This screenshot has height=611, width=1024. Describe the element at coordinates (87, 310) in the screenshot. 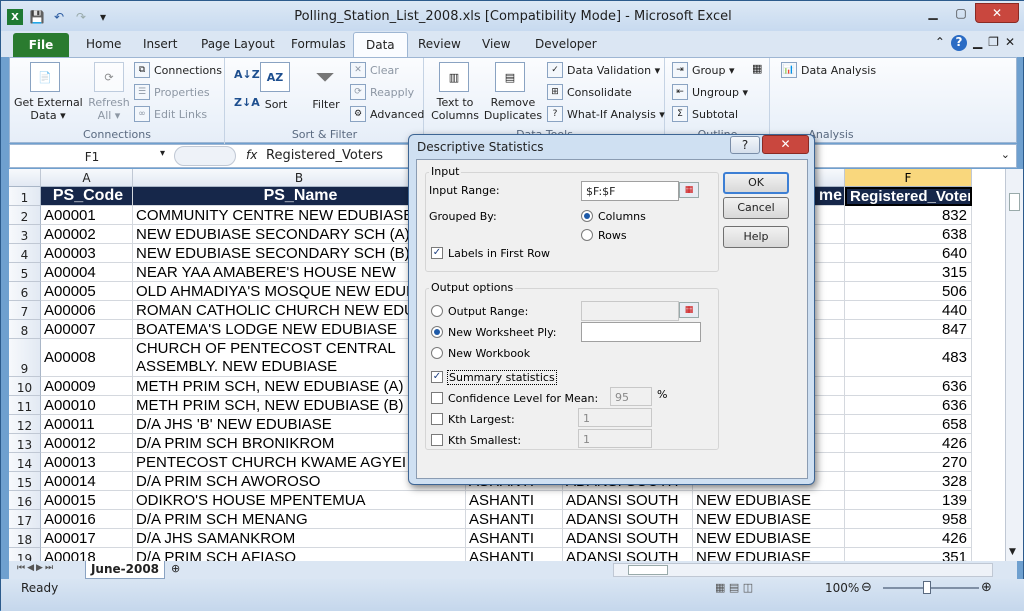

I see `cell-a7: A00006` at that location.